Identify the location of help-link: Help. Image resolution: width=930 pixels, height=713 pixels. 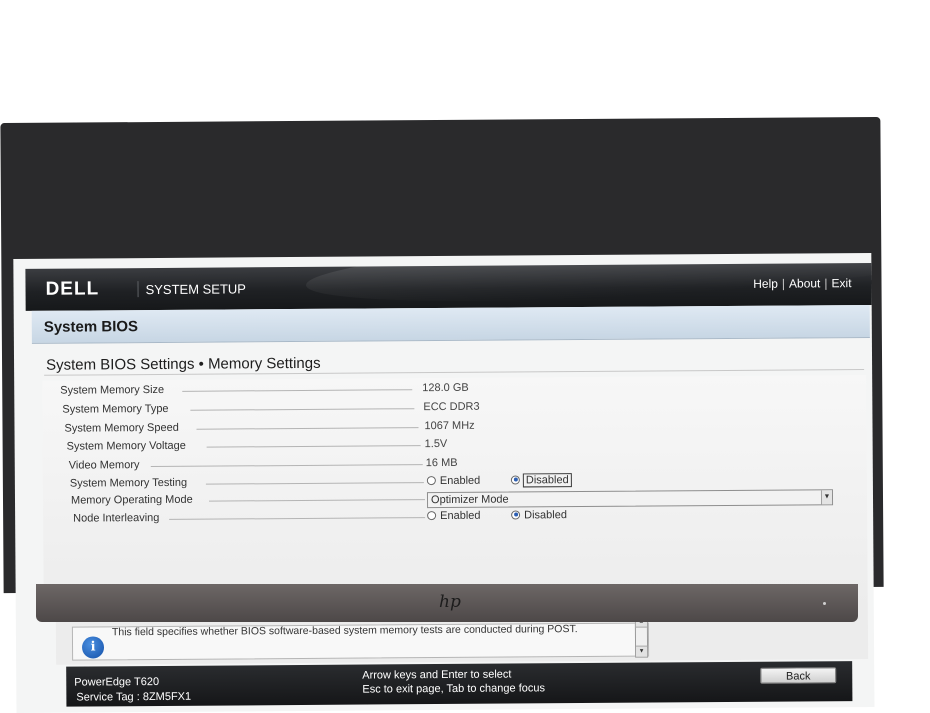
(765, 284).